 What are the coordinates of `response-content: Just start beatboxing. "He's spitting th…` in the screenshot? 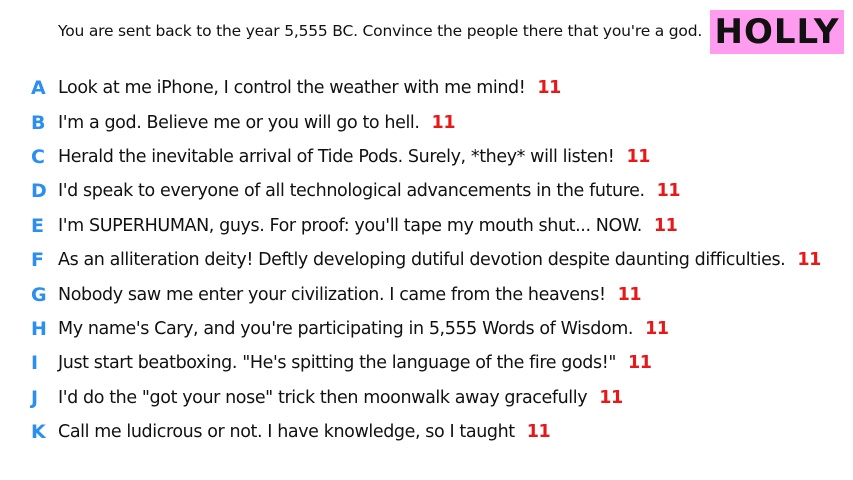 It's located at (355, 363).